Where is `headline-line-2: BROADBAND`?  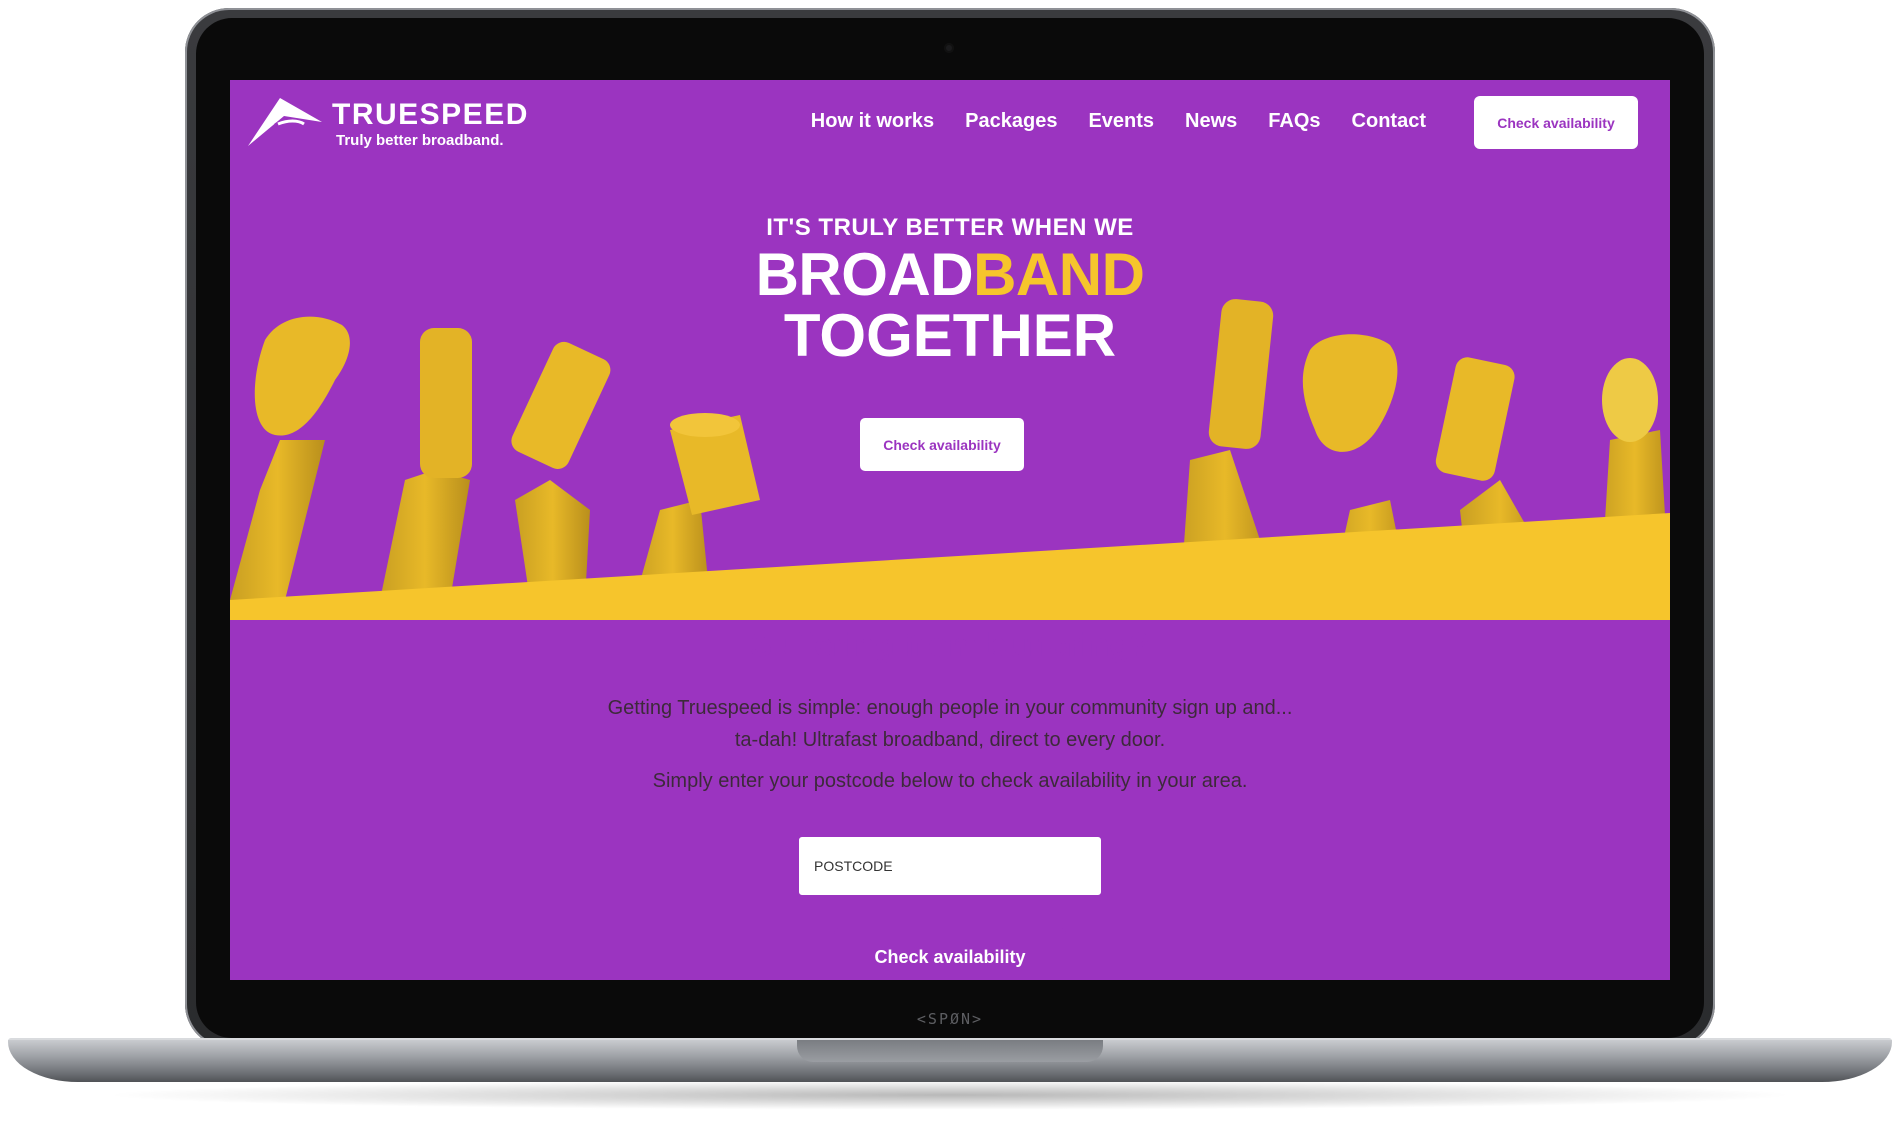 headline-line-2: BROADBAND is located at coordinates (950, 275).